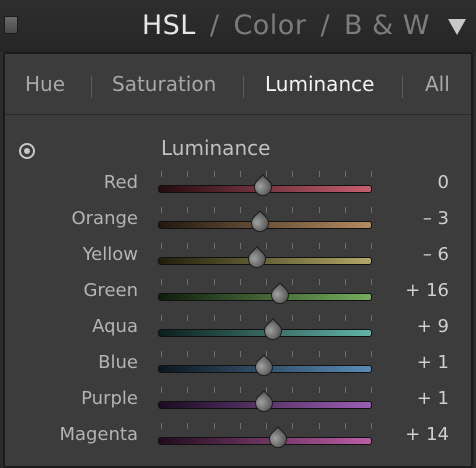 This screenshot has width=476, height=468. What do you see at coordinates (45, 84) in the screenshot?
I see `subtab-hue: Hue` at bounding box center [45, 84].